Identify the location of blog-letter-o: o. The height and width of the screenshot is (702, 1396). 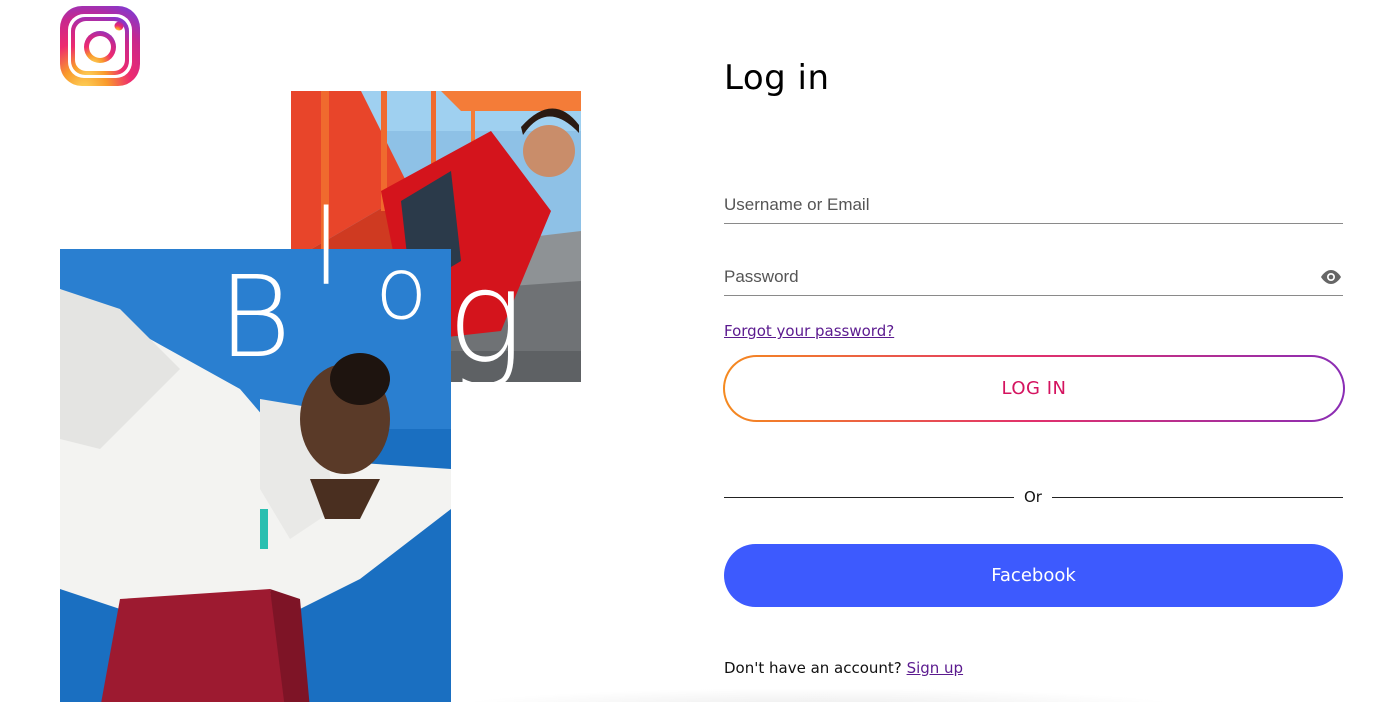
(401, 289).